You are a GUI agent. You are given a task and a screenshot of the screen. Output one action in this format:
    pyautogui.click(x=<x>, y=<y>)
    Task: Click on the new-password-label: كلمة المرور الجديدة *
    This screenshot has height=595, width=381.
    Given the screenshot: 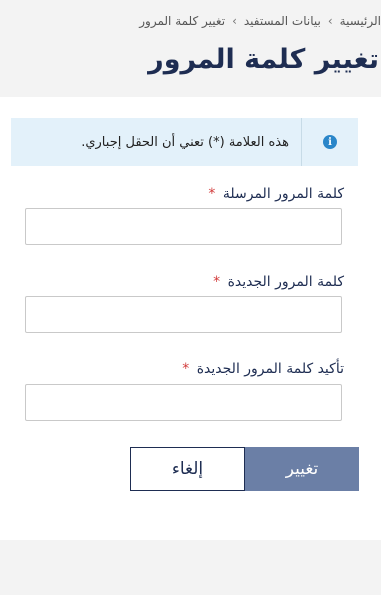 What is the action you would take?
    pyautogui.click(x=278, y=282)
    